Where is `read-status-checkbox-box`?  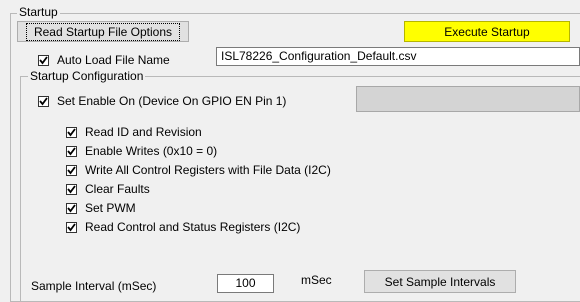
read-status-checkbox-box is located at coordinates (71, 227).